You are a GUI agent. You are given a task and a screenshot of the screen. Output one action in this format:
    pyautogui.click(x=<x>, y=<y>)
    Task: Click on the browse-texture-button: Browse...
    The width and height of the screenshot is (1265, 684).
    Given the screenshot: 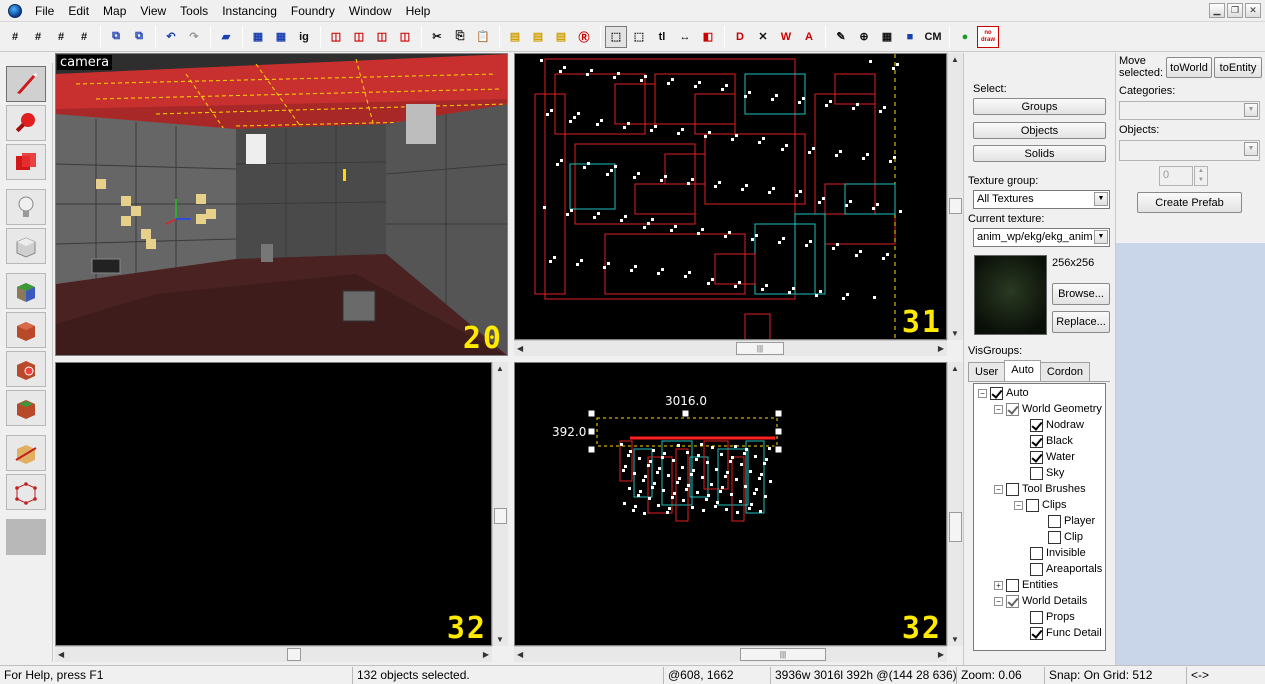 What is the action you would take?
    pyautogui.click(x=1081, y=294)
    